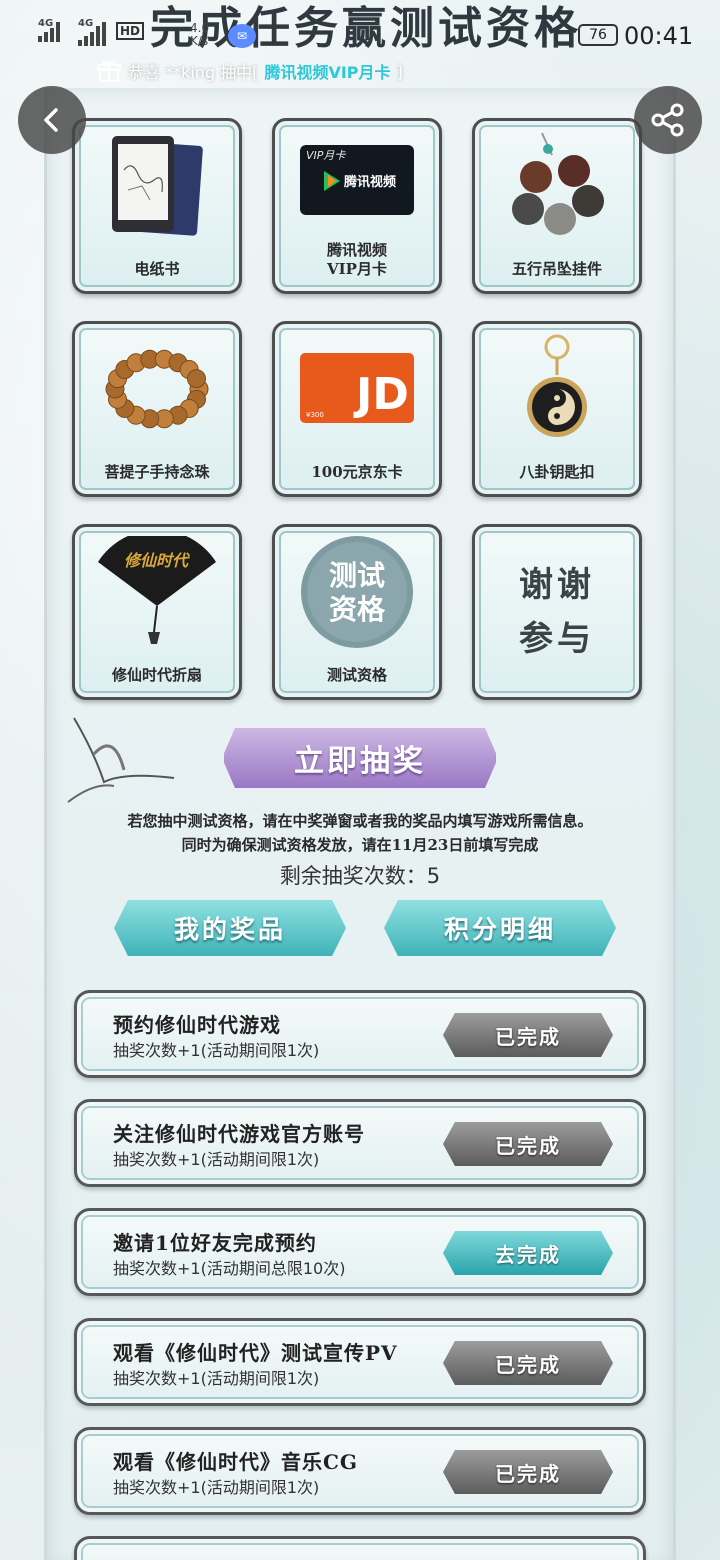  Describe the element at coordinates (196, 379) in the screenshot. I see `prayer-bead` at that location.